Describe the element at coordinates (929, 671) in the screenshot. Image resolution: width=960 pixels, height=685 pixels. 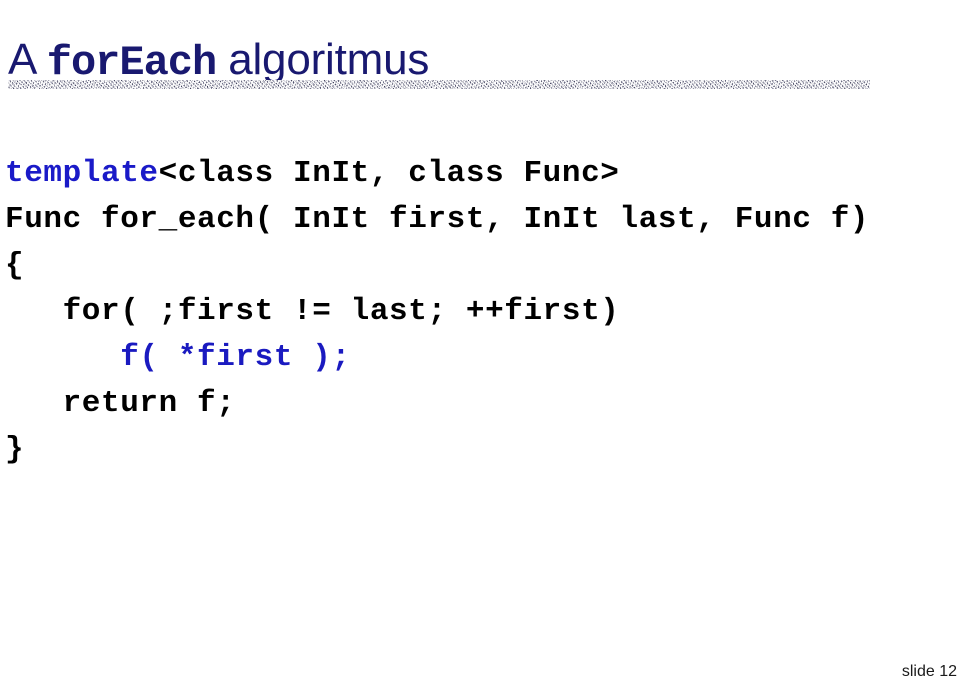
I see `slide-number-footer: slide 12` at that location.